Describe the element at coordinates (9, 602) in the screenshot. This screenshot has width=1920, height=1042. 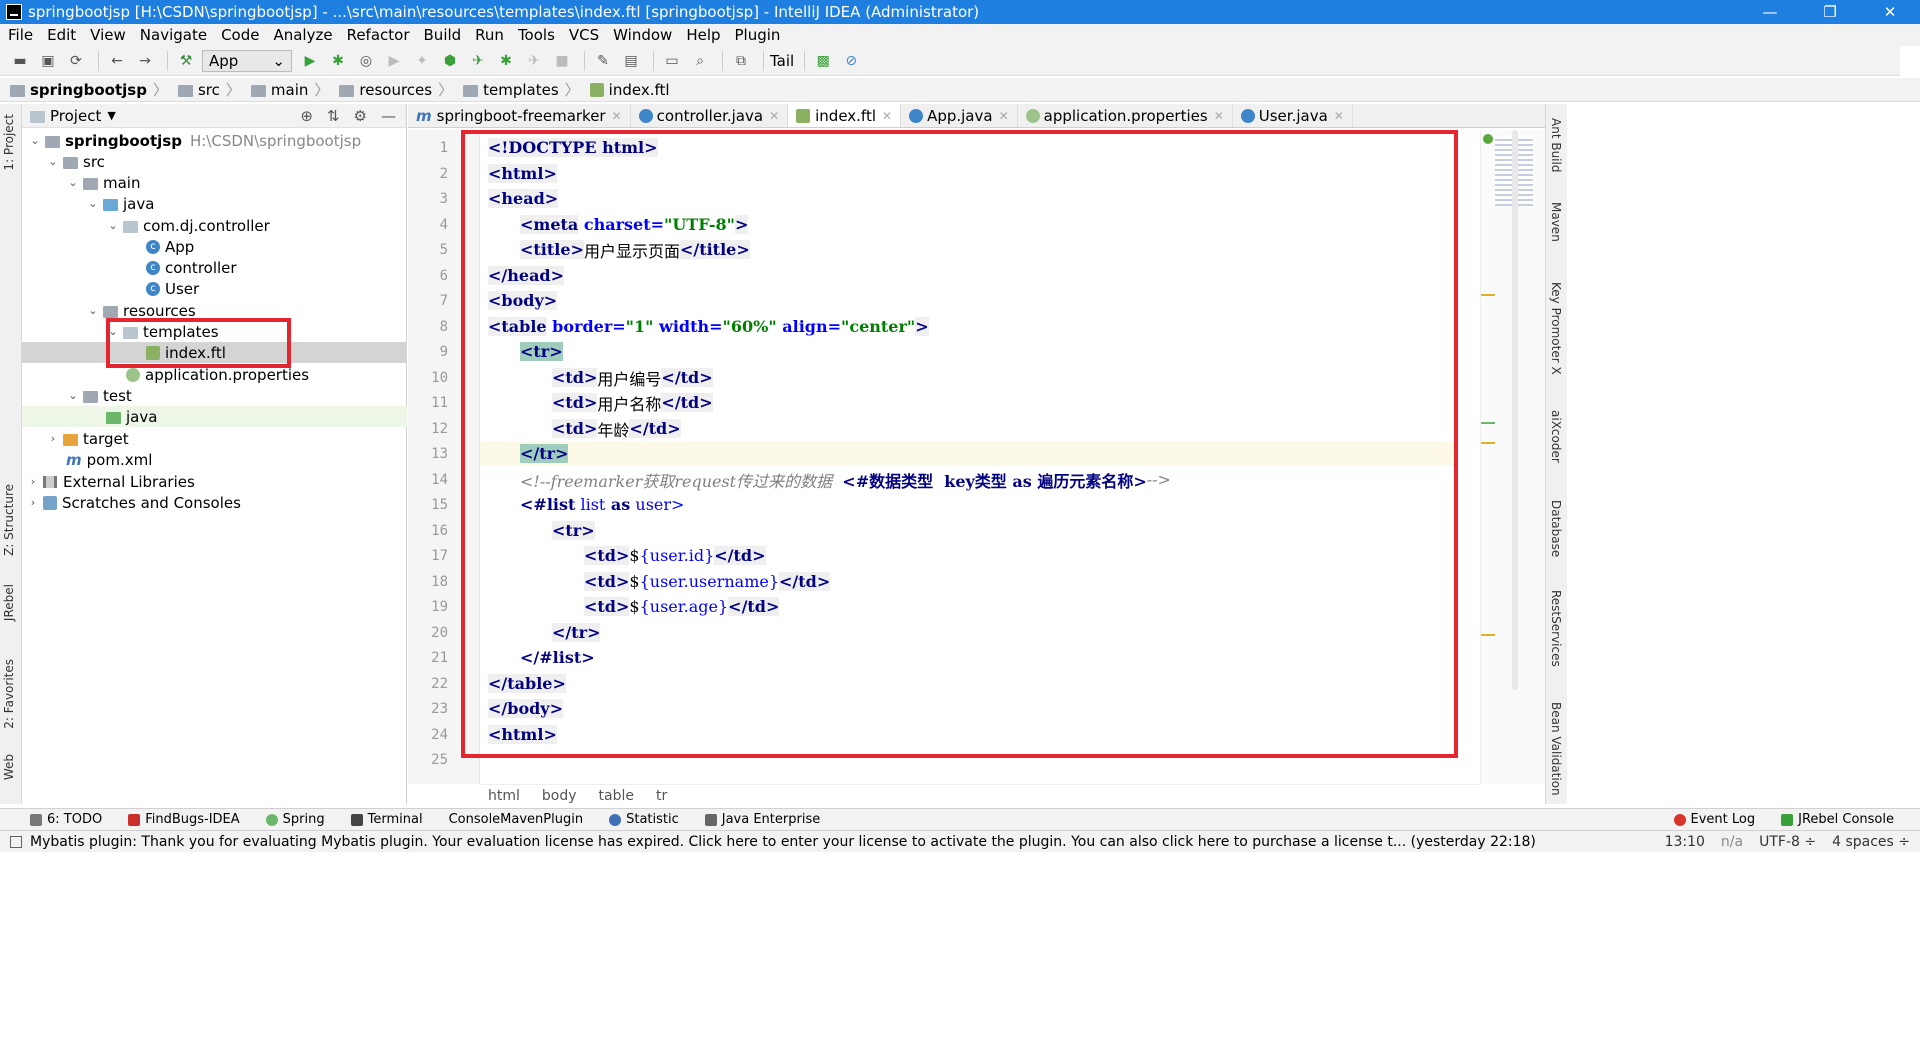
I see `tool-tab-jrebel: JRebel` at that location.